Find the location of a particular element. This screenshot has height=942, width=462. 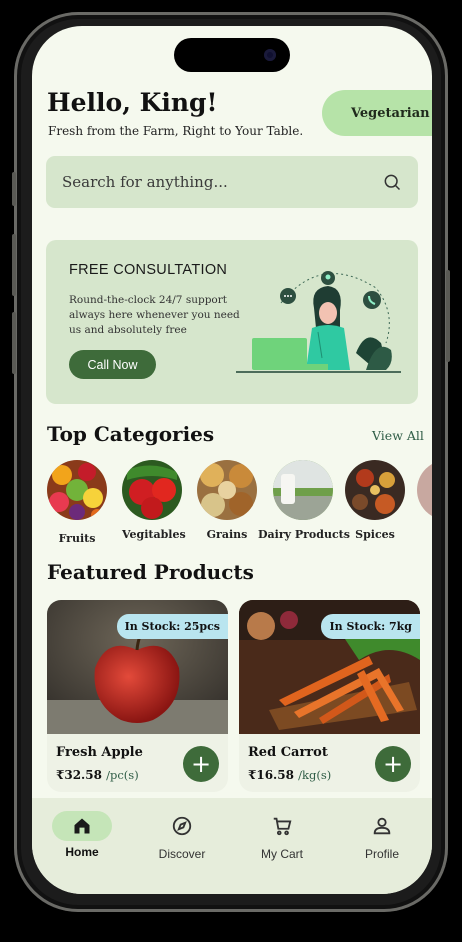

price-value: ₹16.58 is located at coordinates (271, 775).